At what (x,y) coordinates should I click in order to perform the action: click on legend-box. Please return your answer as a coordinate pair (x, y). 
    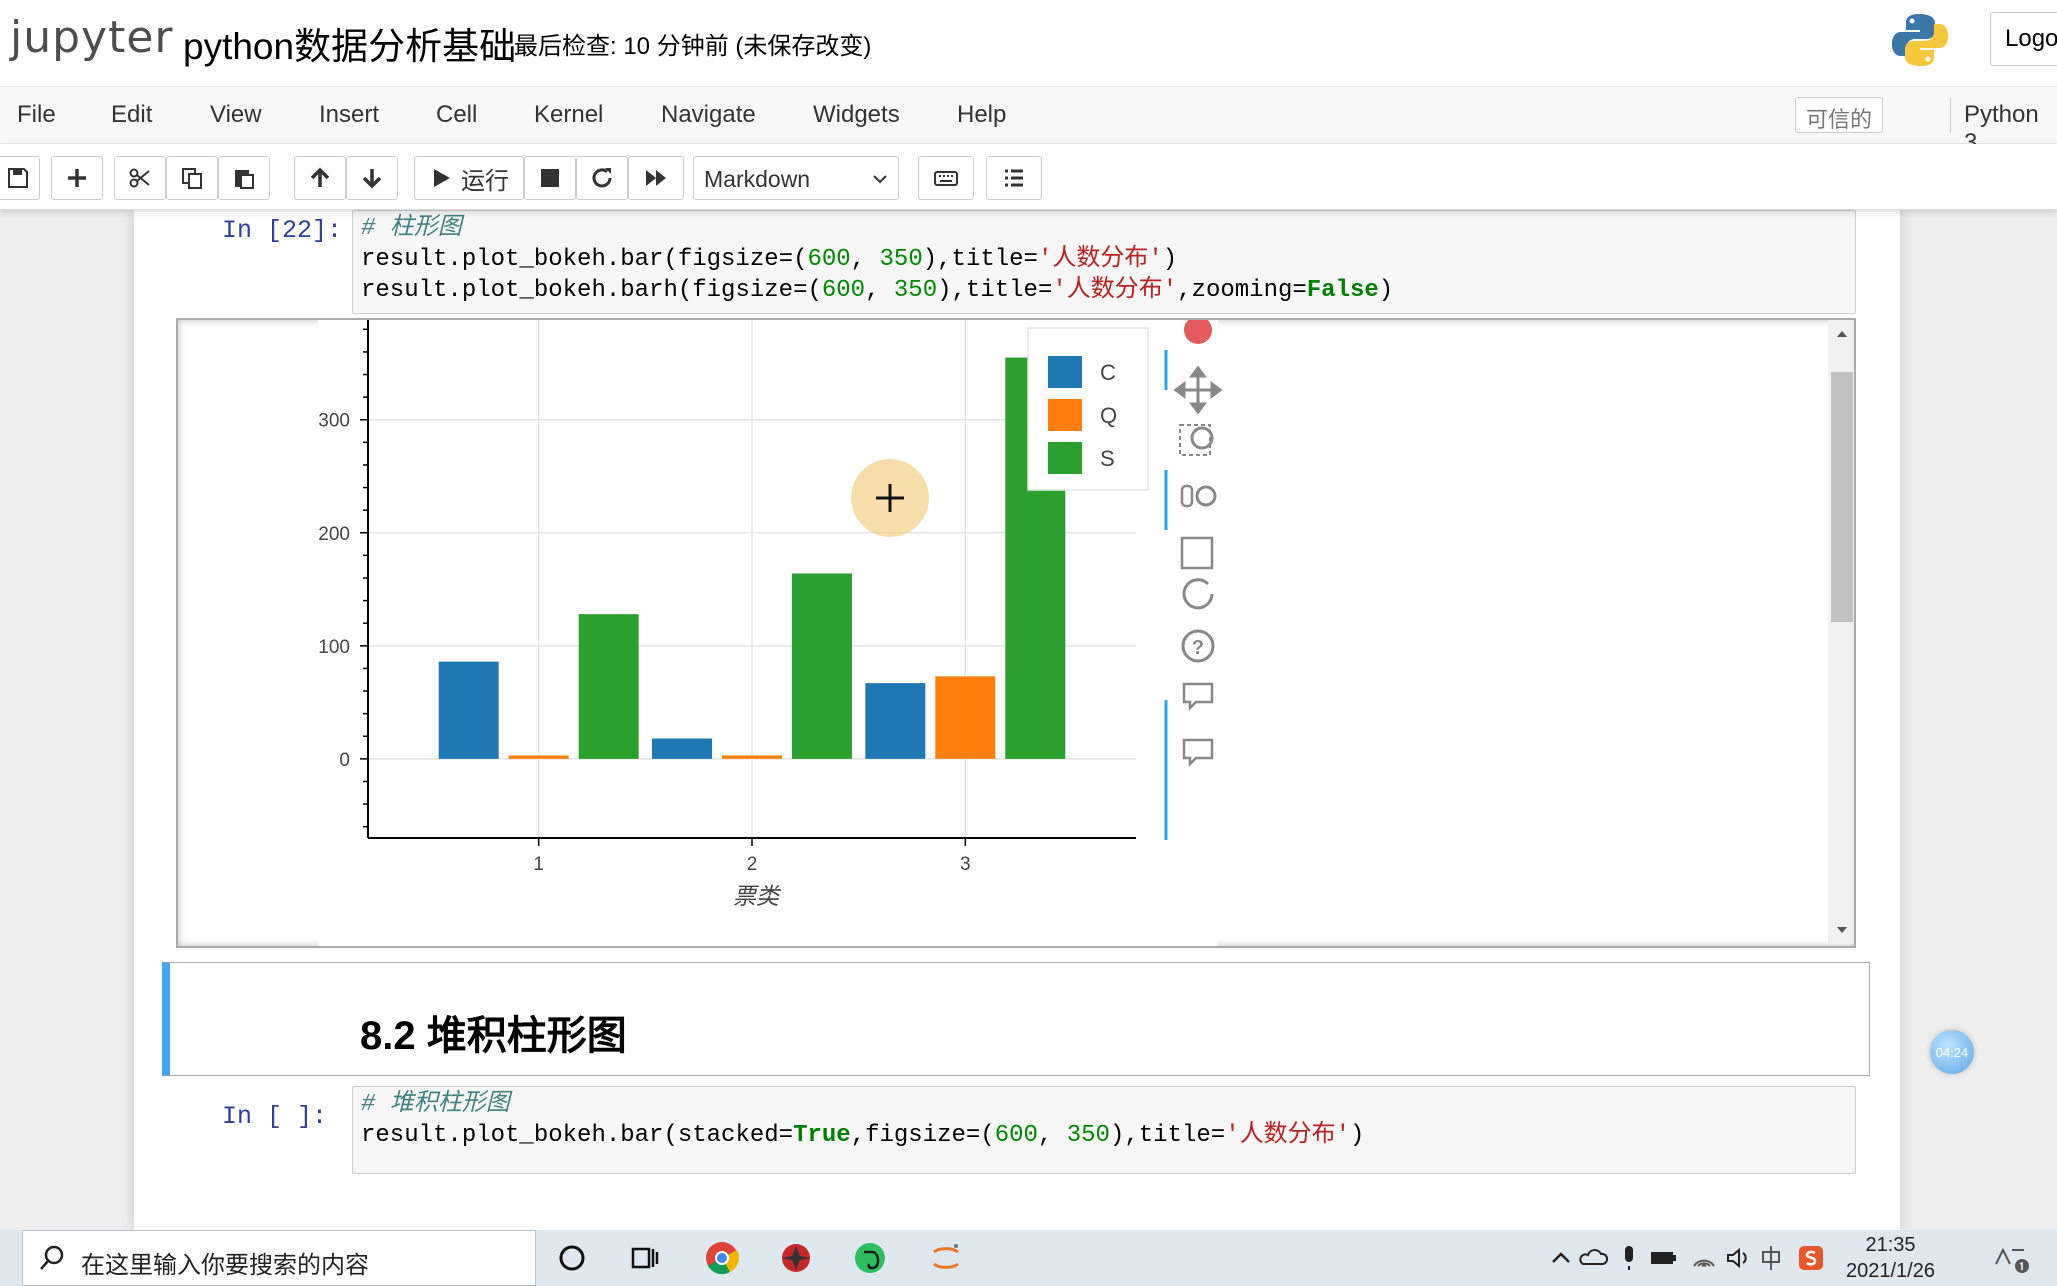
    Looking at the image, I should click on (1088, 409).